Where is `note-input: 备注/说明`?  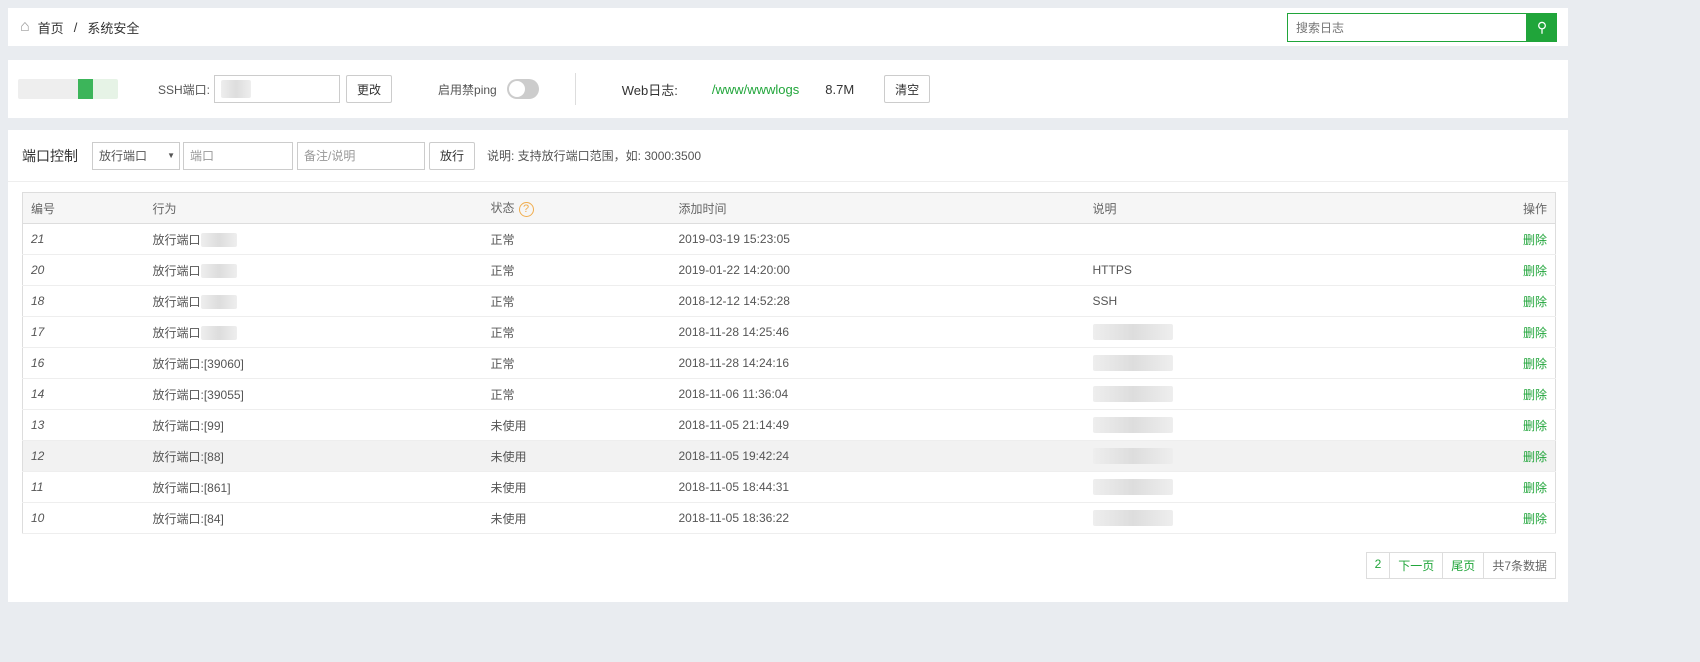 note-input: 备注/说明 is located at coordinates (361, 155).